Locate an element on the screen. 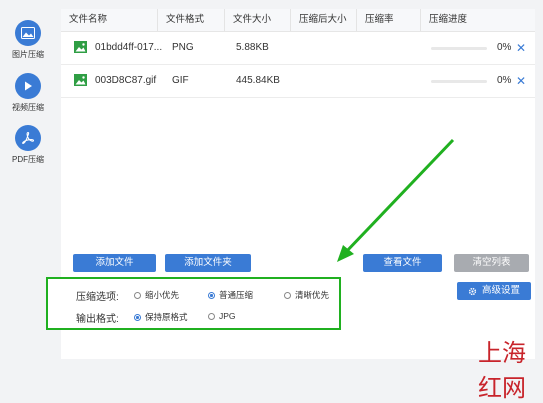 The image size is (543, 403). sidebar-item-pdf-compress: PDF压缩 is located at coordinates (28, 145).